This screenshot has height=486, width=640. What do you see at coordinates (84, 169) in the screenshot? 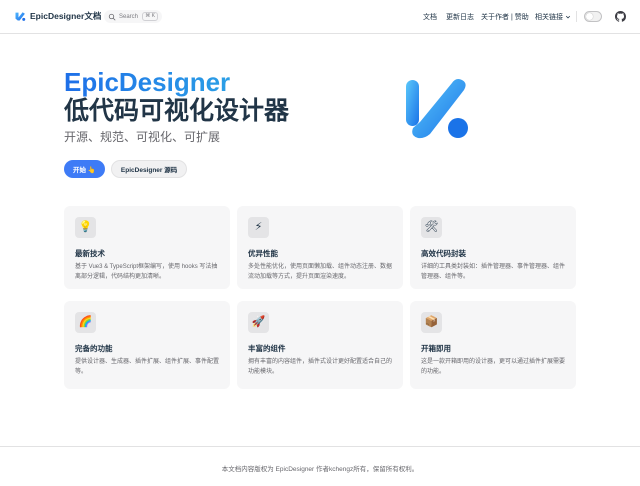
I see `get-started-button: 开始 👆` at bounding box center [84, 169].